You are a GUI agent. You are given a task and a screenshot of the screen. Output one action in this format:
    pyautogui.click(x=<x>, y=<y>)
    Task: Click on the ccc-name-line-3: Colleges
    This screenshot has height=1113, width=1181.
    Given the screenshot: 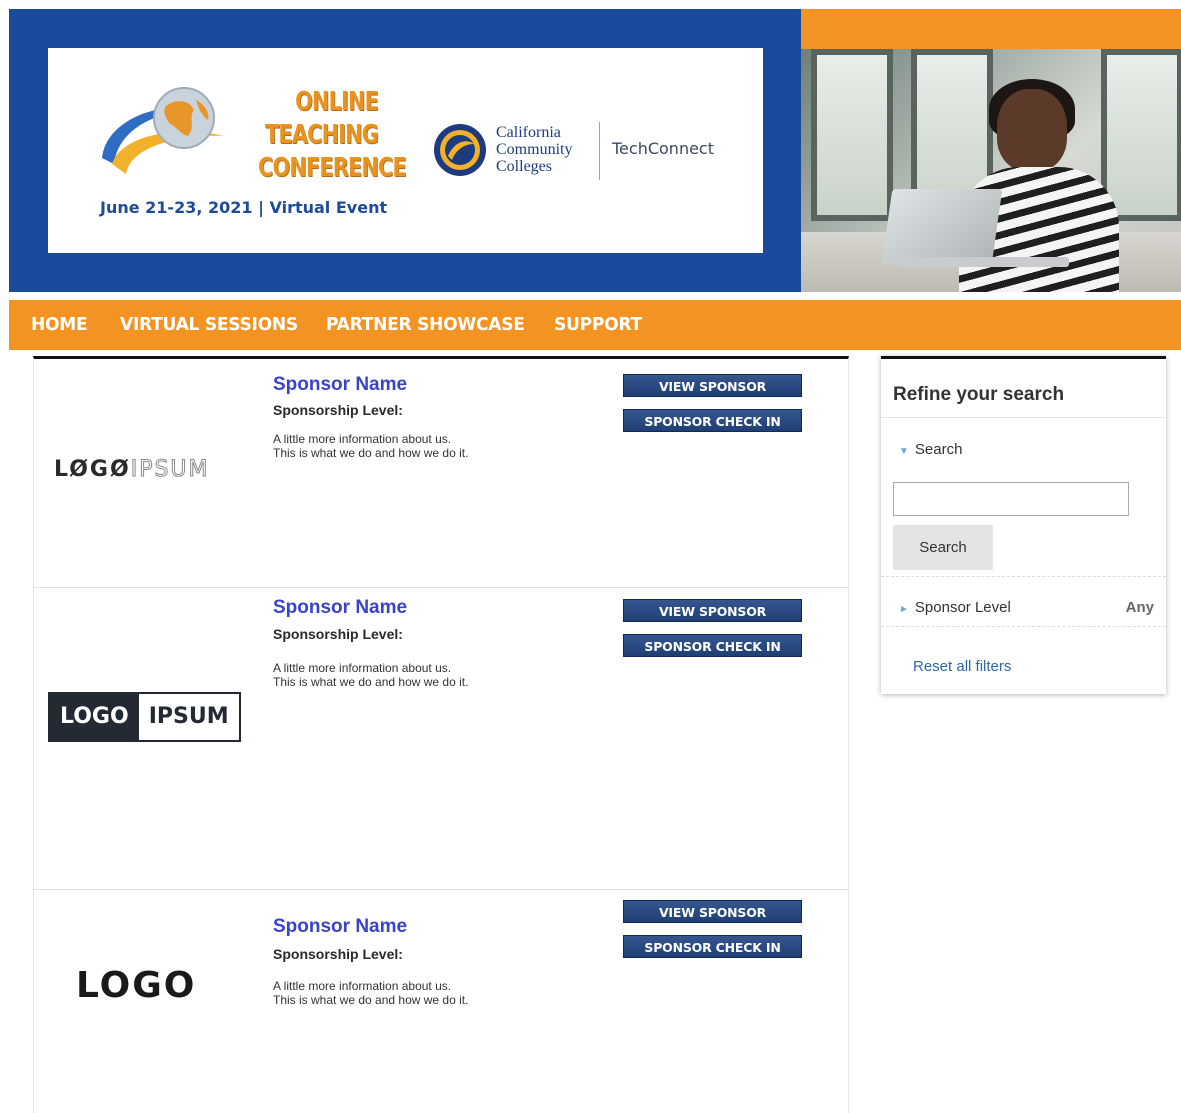 What is the action you would take?
    pyautogui.click(x=524, y=166)
    